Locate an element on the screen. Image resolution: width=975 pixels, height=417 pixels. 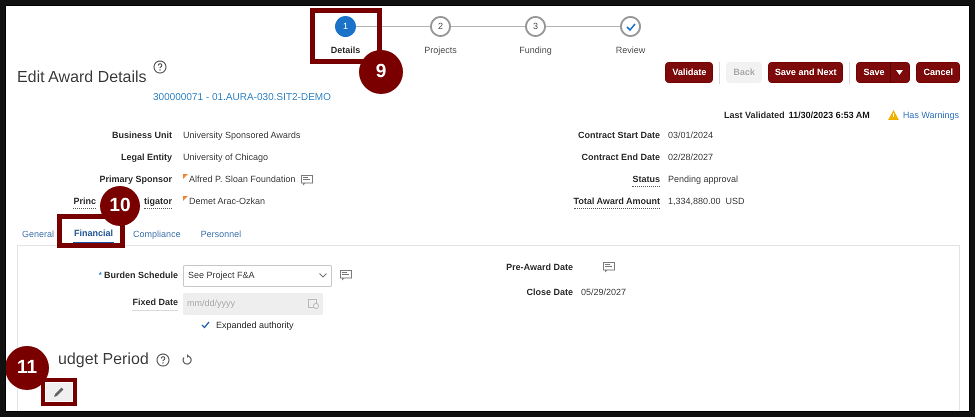
tab: Compliance is located at coordinates (157, 235).